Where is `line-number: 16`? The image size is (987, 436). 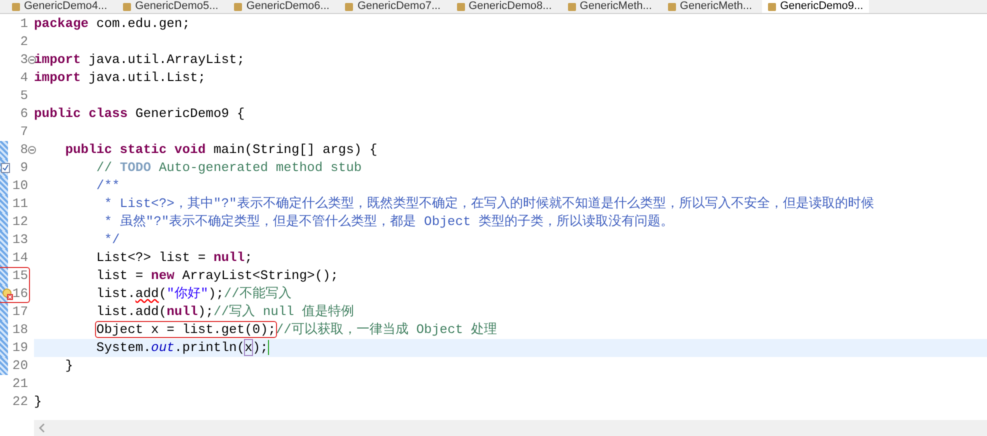
line-number: 16 is located at coordinates (20, 294).